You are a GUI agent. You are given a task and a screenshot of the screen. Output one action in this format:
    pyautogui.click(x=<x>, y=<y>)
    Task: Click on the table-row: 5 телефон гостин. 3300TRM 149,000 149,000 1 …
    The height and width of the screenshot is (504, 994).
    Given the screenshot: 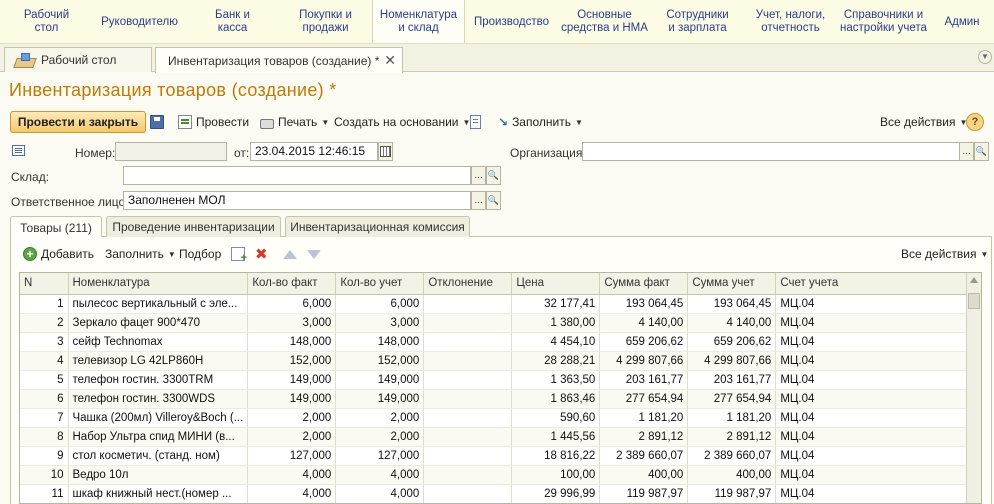 What is the action you would take?
    pyautogui.click(x=500, y=380)
    